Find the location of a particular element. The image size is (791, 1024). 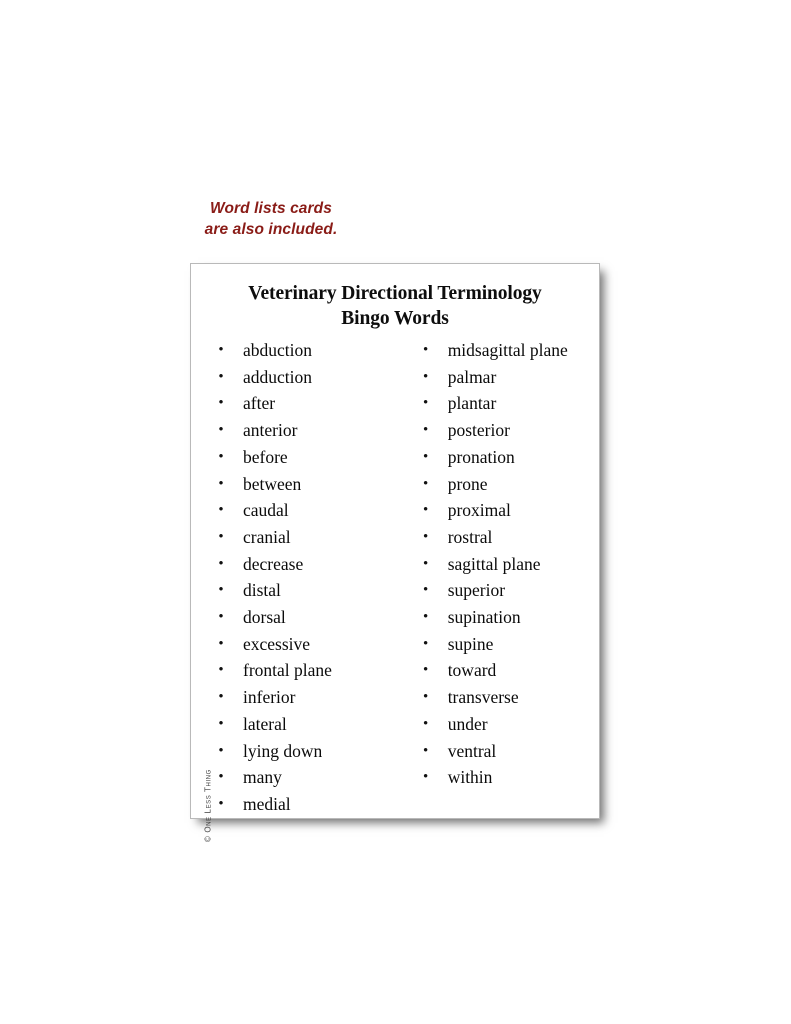

word-label: proximal is located at coordinates (479, 510).